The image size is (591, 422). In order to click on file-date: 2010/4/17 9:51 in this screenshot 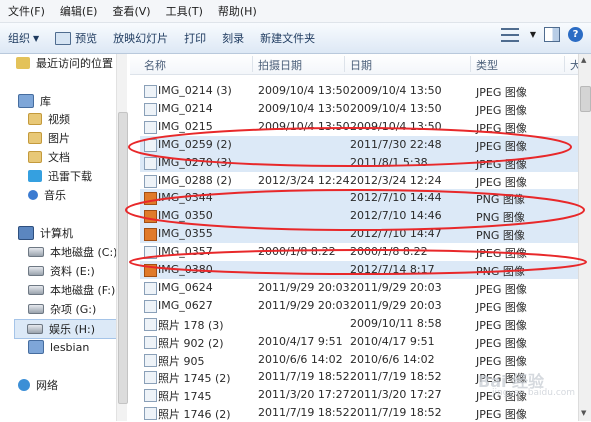, I will do `click(392, 341)`.